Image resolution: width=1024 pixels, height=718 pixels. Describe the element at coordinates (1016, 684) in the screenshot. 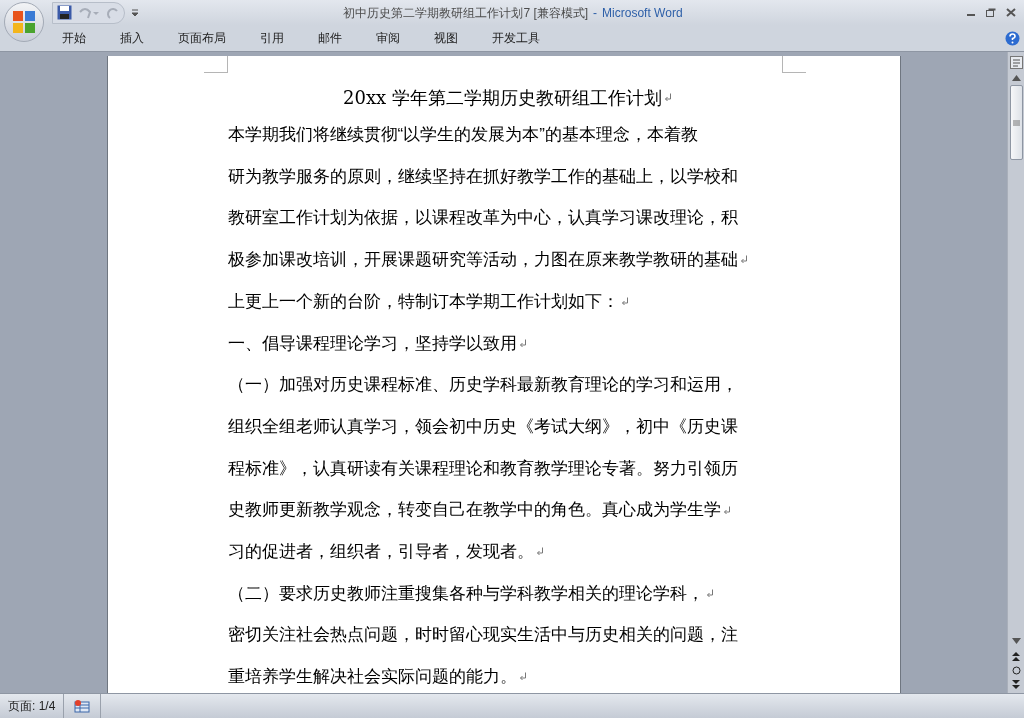

I see `next-page-icon` at that location.